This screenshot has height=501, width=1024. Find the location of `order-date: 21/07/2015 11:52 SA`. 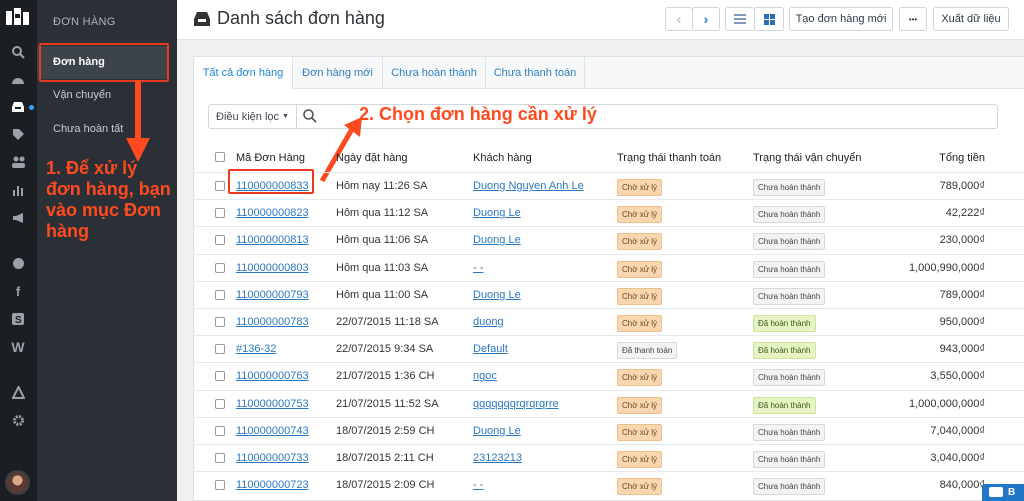

order-date: 21/07/2015 11:52 SA is located at coordinates (387, 403).